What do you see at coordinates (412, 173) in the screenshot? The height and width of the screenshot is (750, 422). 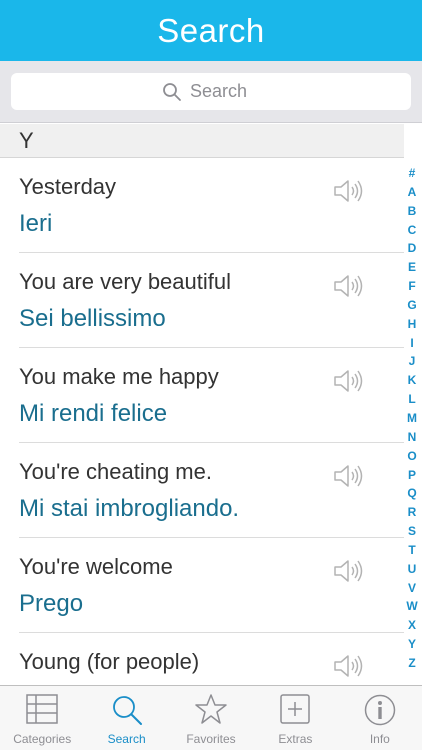 I see `index-letter: #` at bounding box center [412, 173].